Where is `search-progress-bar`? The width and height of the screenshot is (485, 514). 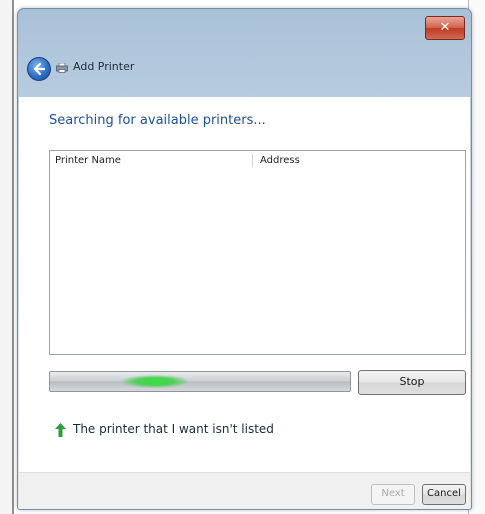 search-progress-bar is located at coordinates (200, 381).